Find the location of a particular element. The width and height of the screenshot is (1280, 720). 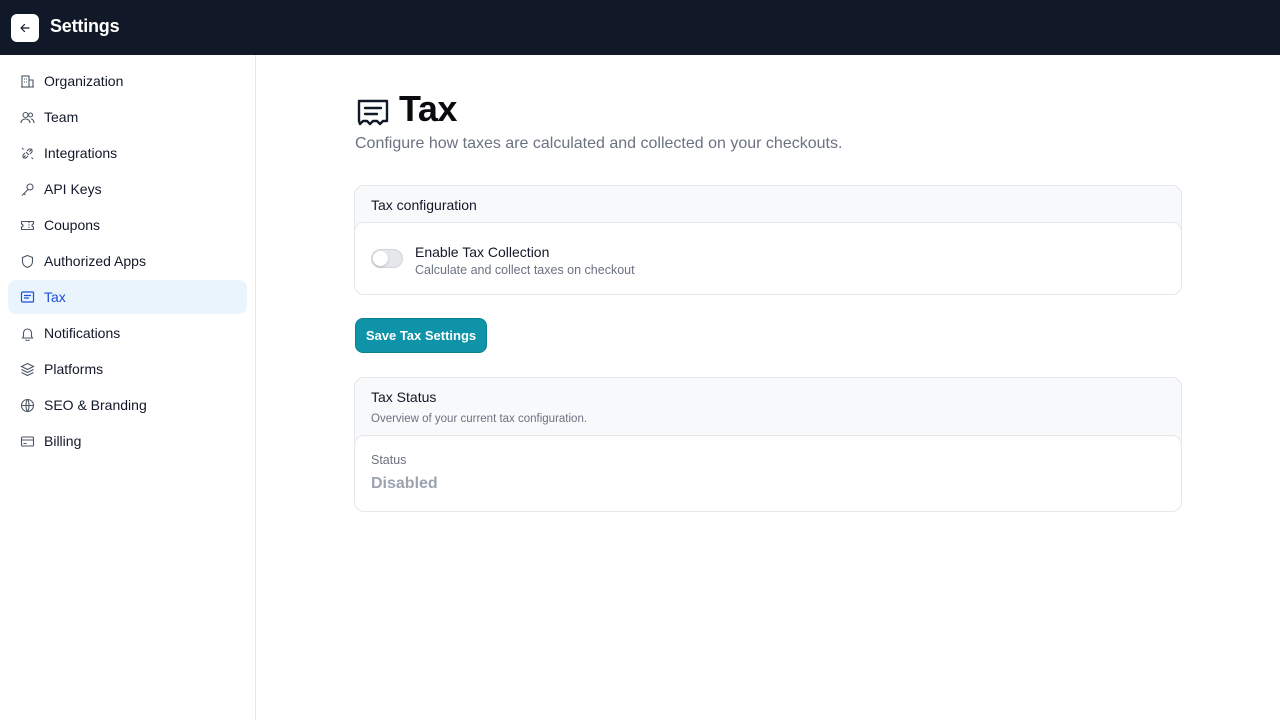

sidebar-item-label: Team is located at coordinates (61, 117).